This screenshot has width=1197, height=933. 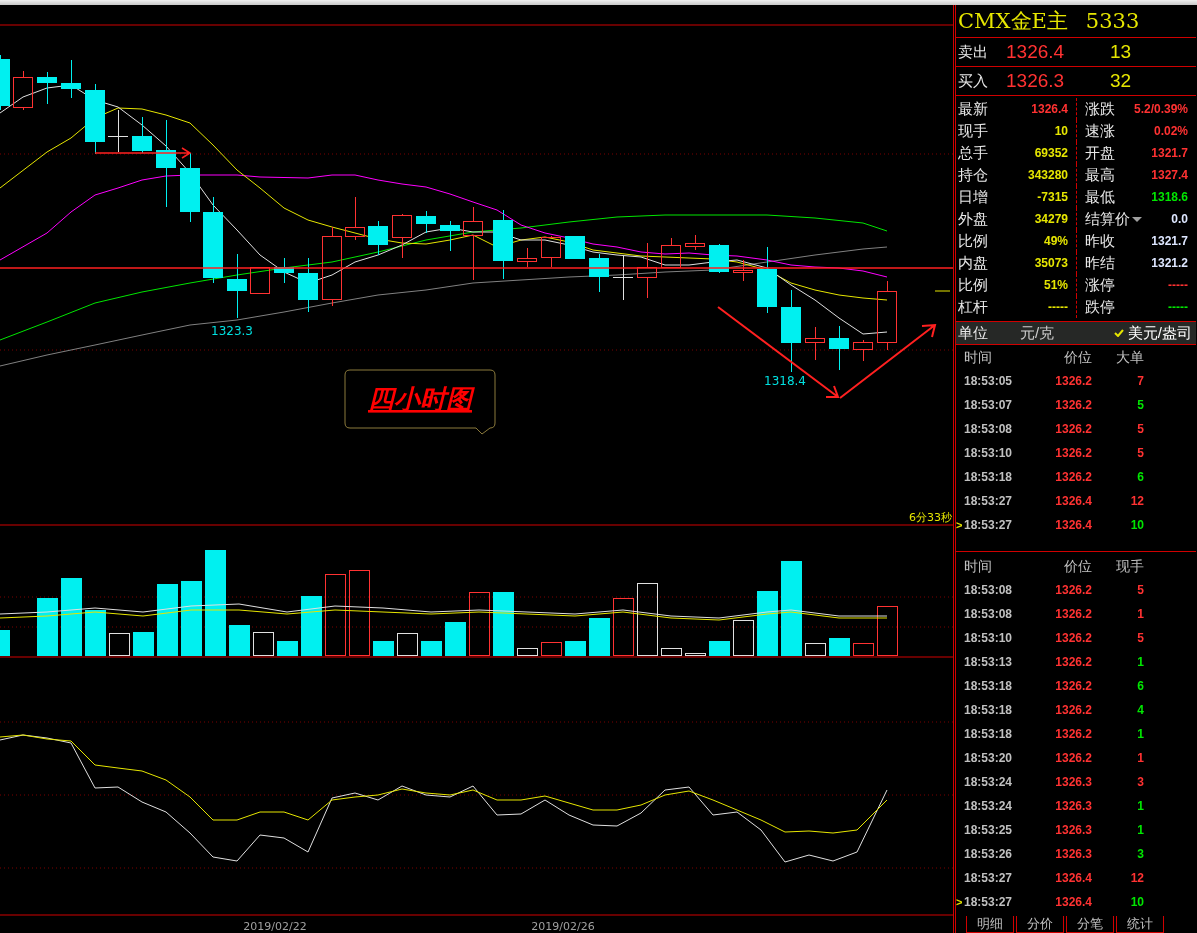 I want to click on stat-value: 51%, so click(x=1055, y=285).